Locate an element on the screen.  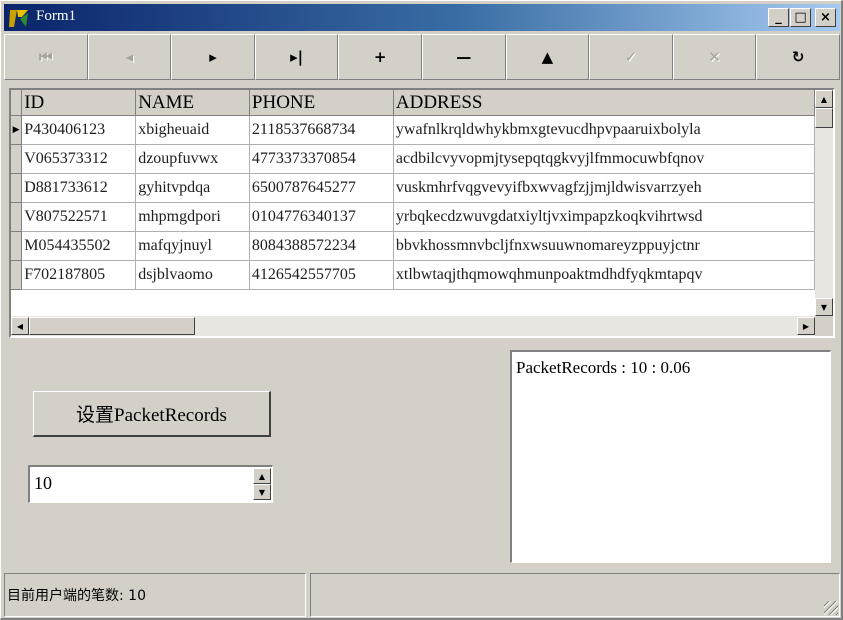
cell-name: dzoupfuvwx is located at coordinates (192, 159).